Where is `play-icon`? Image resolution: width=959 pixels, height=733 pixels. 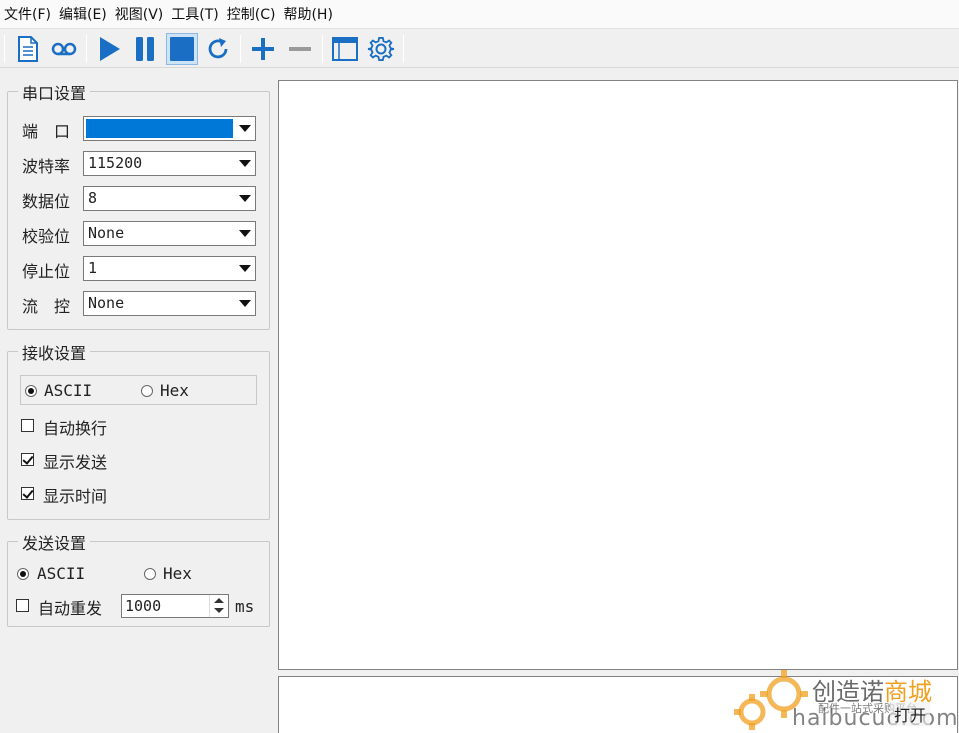
play-icon is located at coordinates (110, 49).